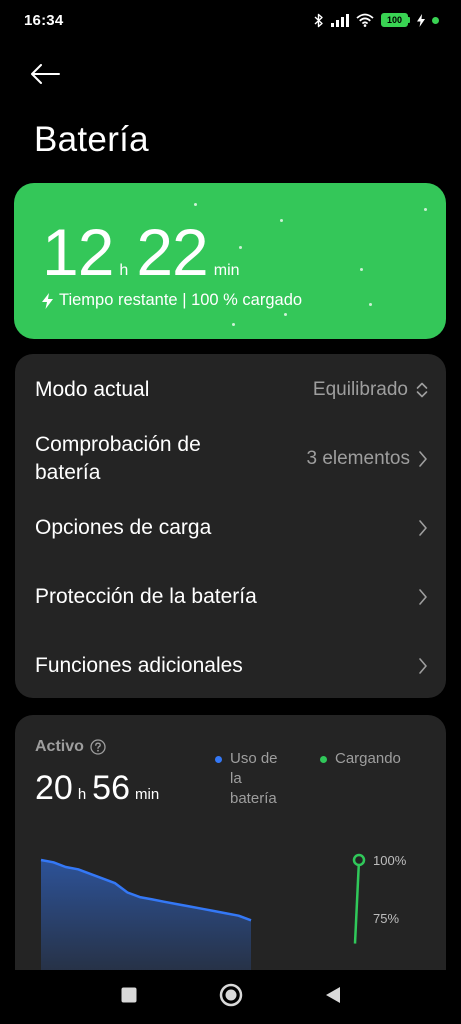 The width and height of the screenshot is (461, 1024). I want to click on circle-home-icon, so click(230, 995).